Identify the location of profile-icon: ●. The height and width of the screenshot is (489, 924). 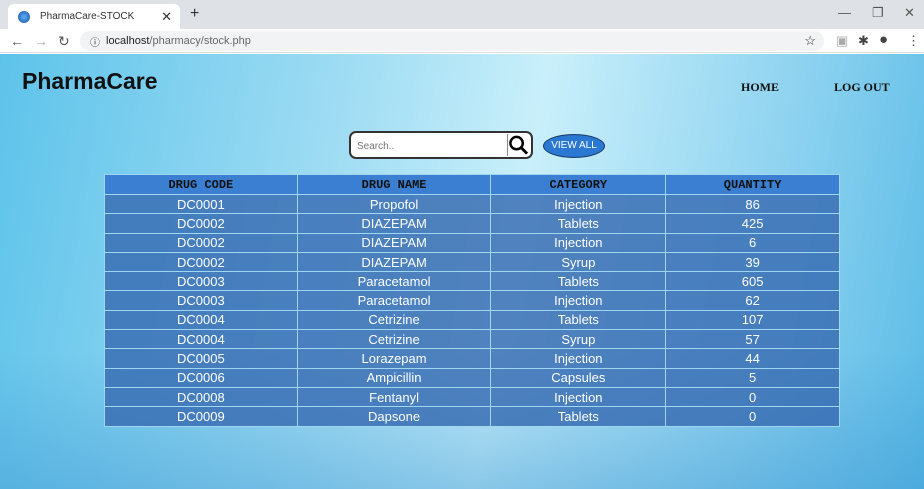
(883, 39).